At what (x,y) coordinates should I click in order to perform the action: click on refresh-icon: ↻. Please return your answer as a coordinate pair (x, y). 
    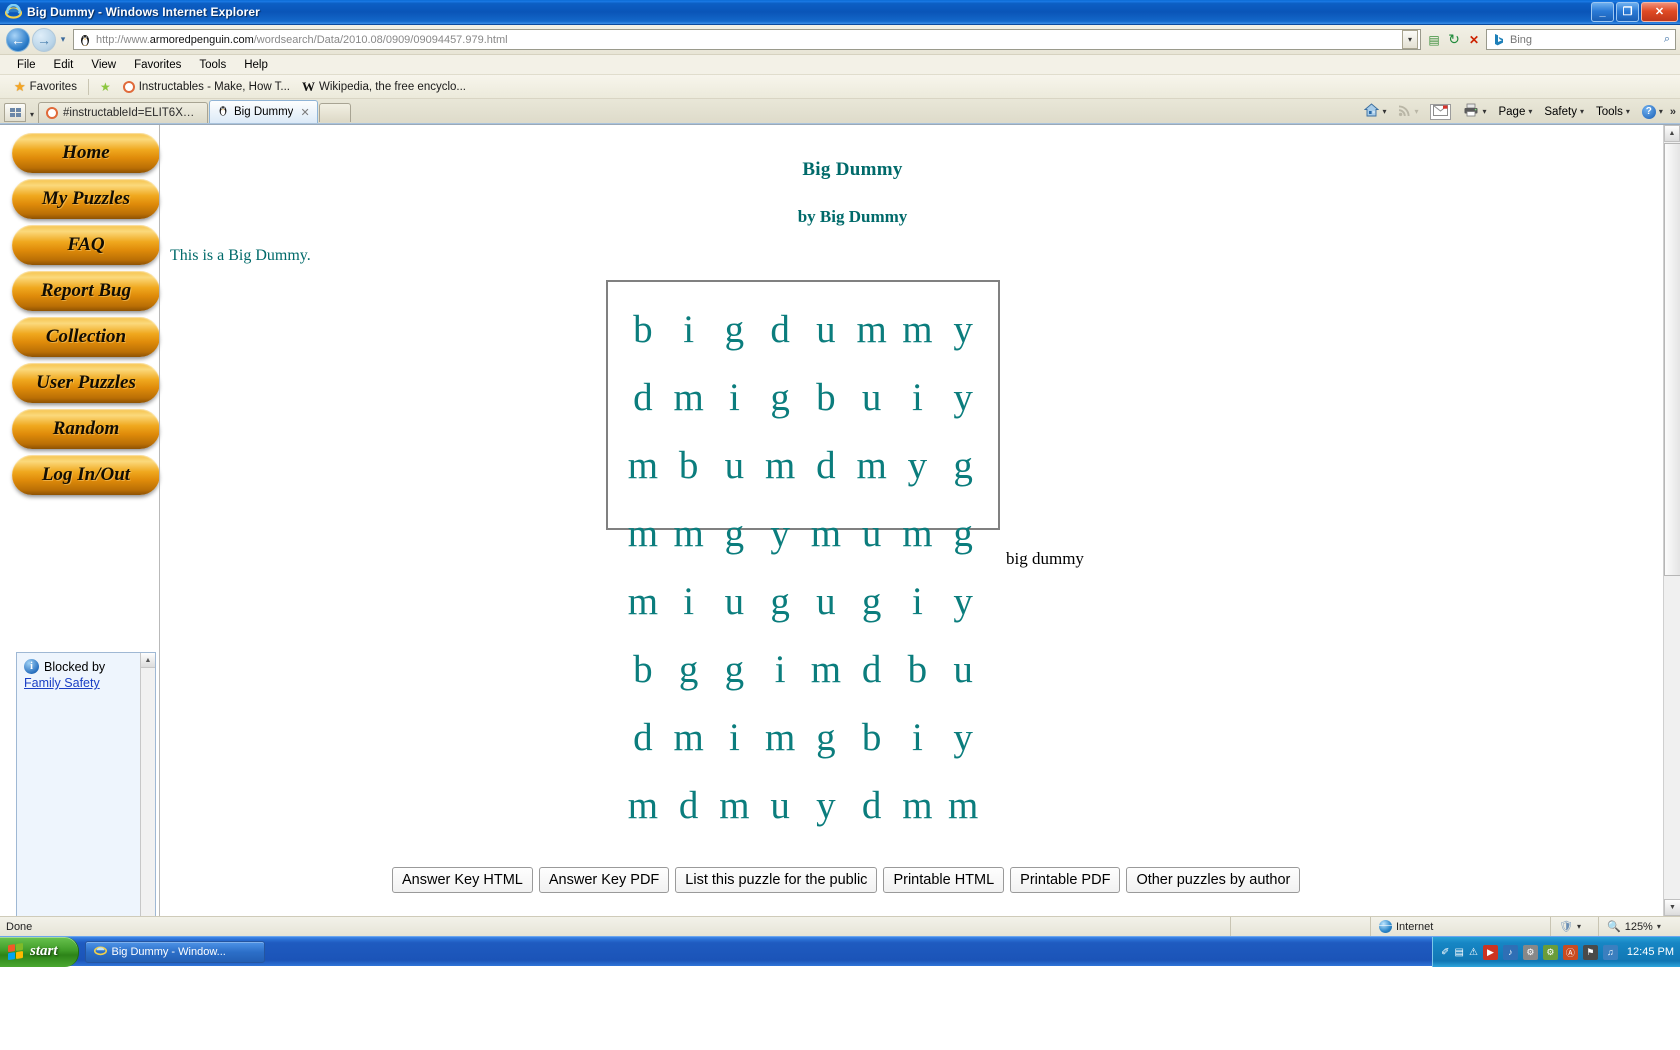
    Looking at the image, I should click on (1454, 39).